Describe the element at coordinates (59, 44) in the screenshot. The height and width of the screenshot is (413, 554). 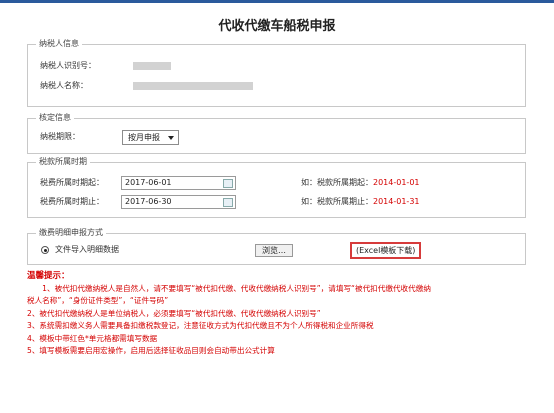
I see `taxpayer-info-legend: 纳税人信息` at that location.